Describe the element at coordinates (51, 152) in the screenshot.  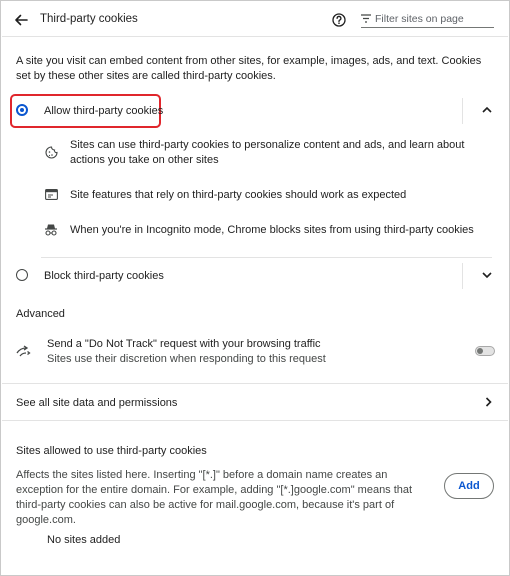
I see `cookie-icon` at that location.